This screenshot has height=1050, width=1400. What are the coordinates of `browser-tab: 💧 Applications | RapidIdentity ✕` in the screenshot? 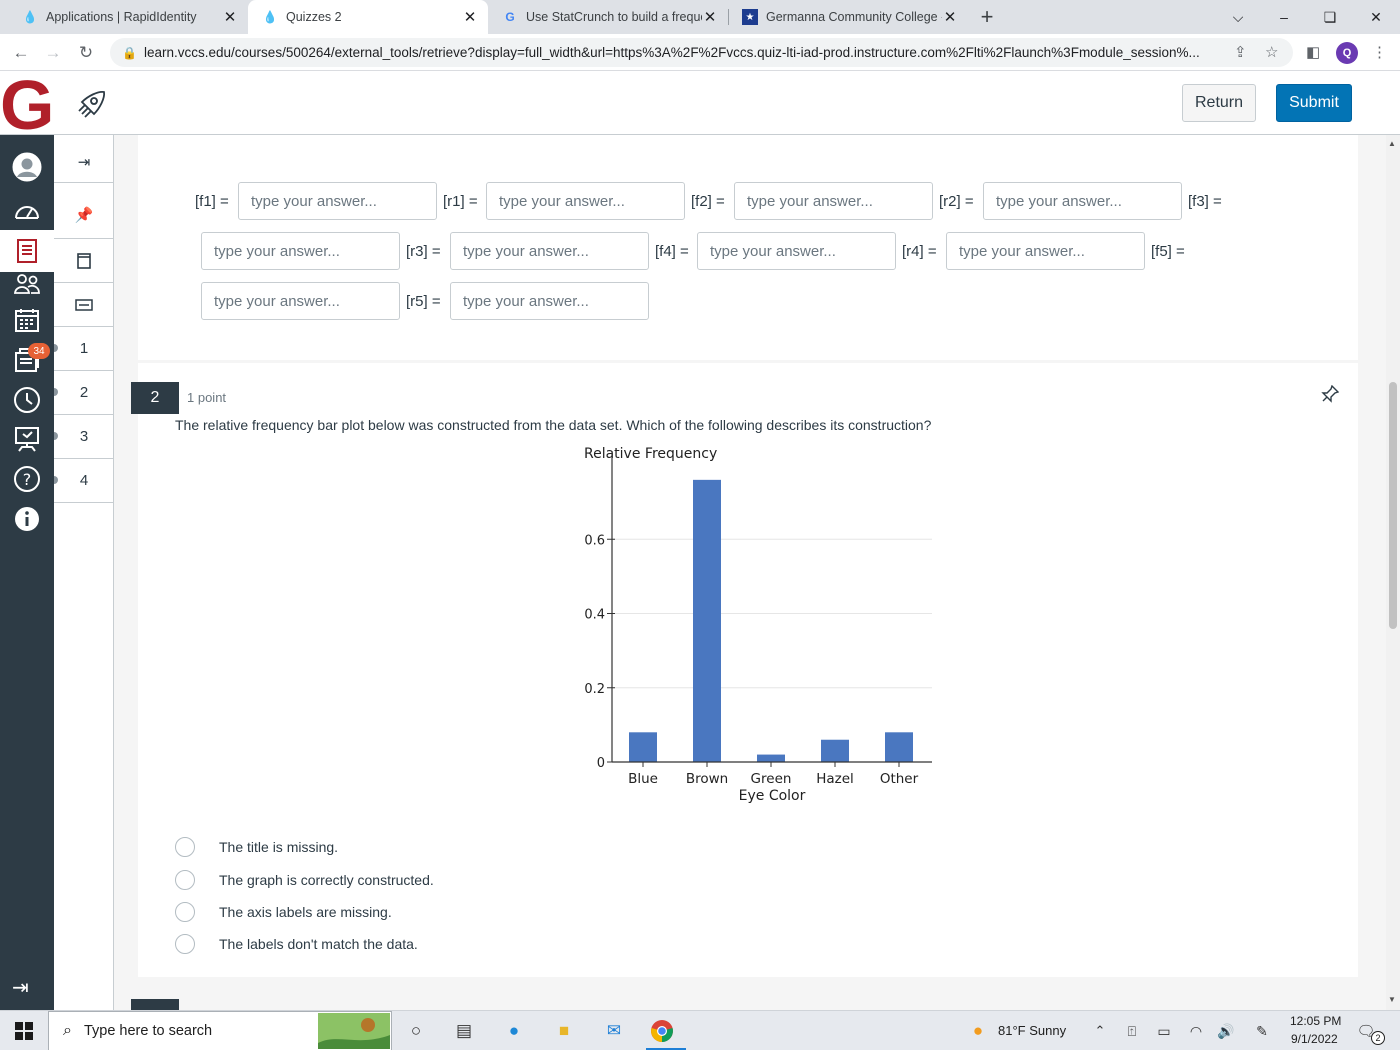 It's located at (128, 17).